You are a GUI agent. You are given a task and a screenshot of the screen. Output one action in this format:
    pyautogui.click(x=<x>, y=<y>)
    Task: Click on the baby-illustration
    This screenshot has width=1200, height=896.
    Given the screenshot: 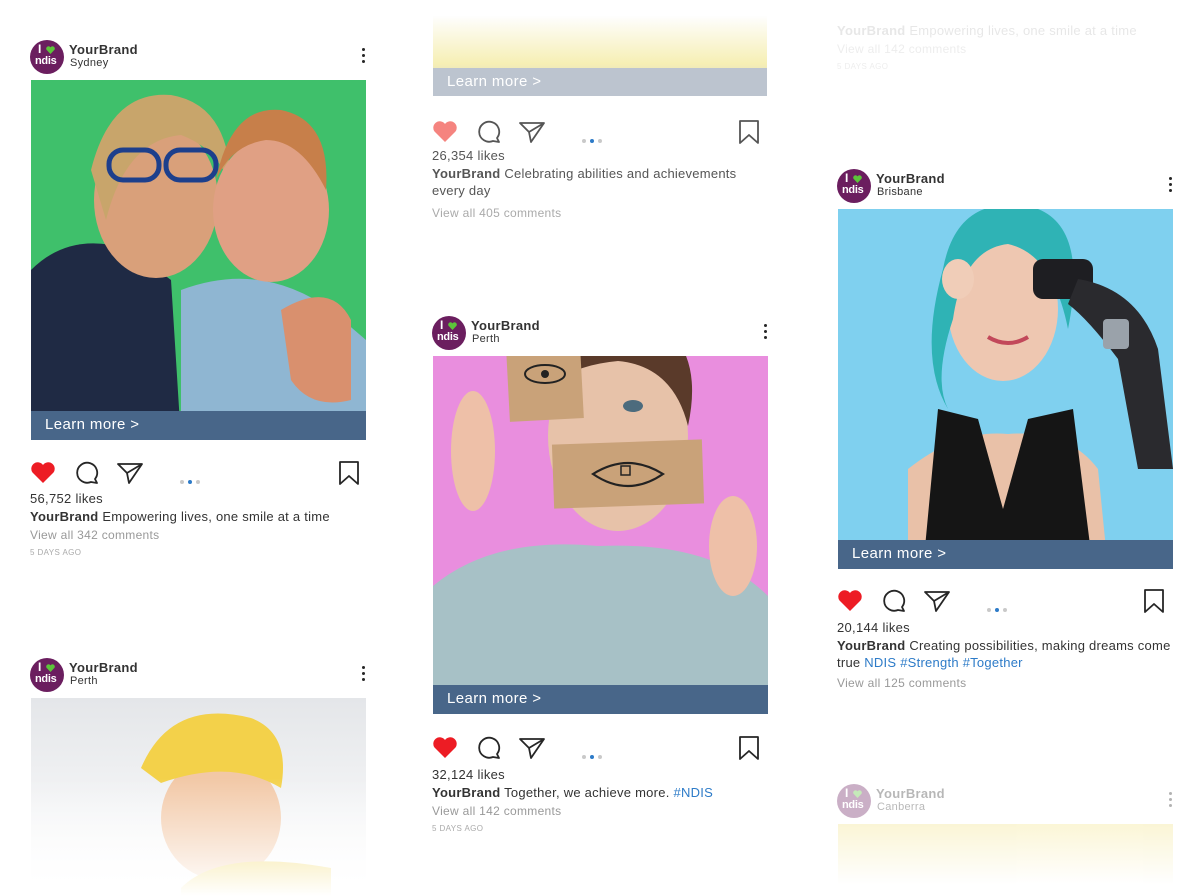 What is the action you would take?
    pyautogui.click(x=198, y=804)
    